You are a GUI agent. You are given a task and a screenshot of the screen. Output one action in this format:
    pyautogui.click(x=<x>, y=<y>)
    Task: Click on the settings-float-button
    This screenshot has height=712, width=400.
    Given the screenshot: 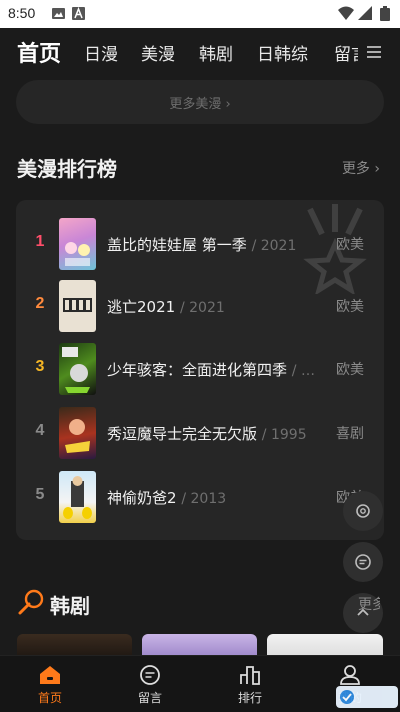 What is the action you would take?
    pyautogui.click(x=363, y=511)
    